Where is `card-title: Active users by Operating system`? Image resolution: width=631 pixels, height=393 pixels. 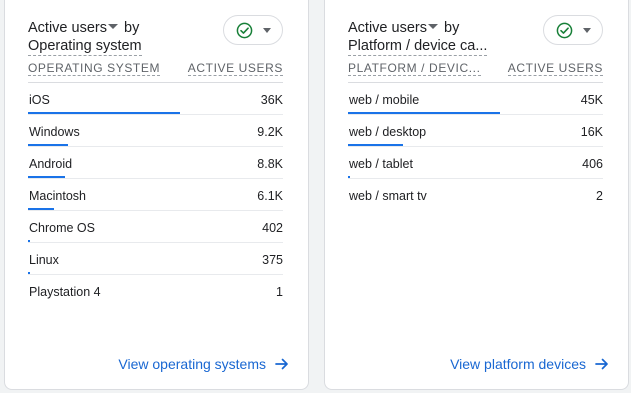 card-title: Active users by Operating system is located at coordinates (123, 40).